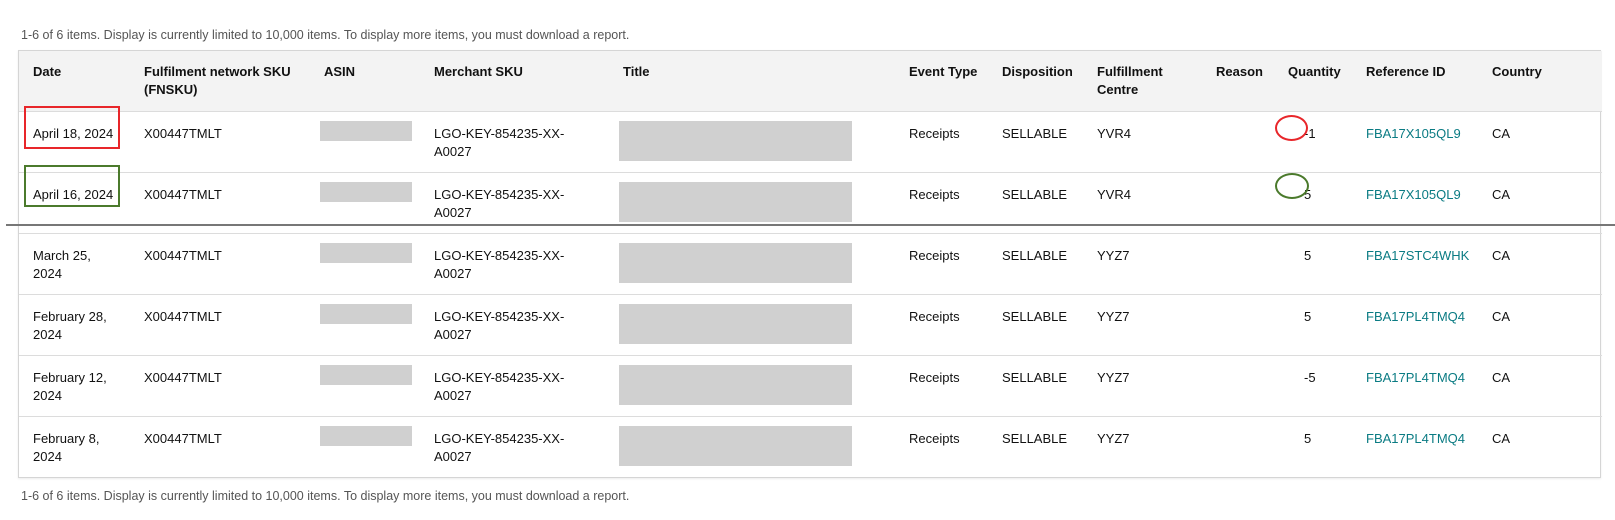 This screenshot has height=520, width=1615. I want to click on annotation-divider-line, so click(810, 225).